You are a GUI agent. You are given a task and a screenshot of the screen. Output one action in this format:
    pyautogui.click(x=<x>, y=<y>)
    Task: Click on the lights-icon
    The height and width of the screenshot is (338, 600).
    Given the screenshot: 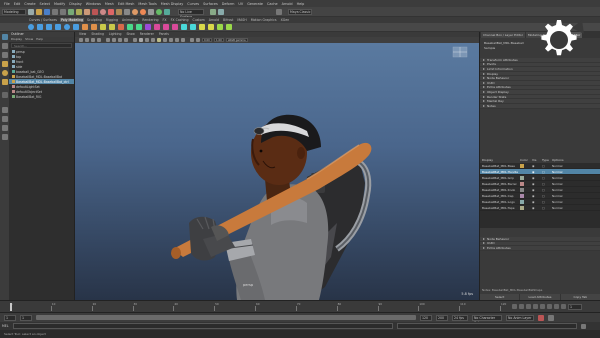 What is the action you would take?
    pyautogui.click(x=159, y=40)
    